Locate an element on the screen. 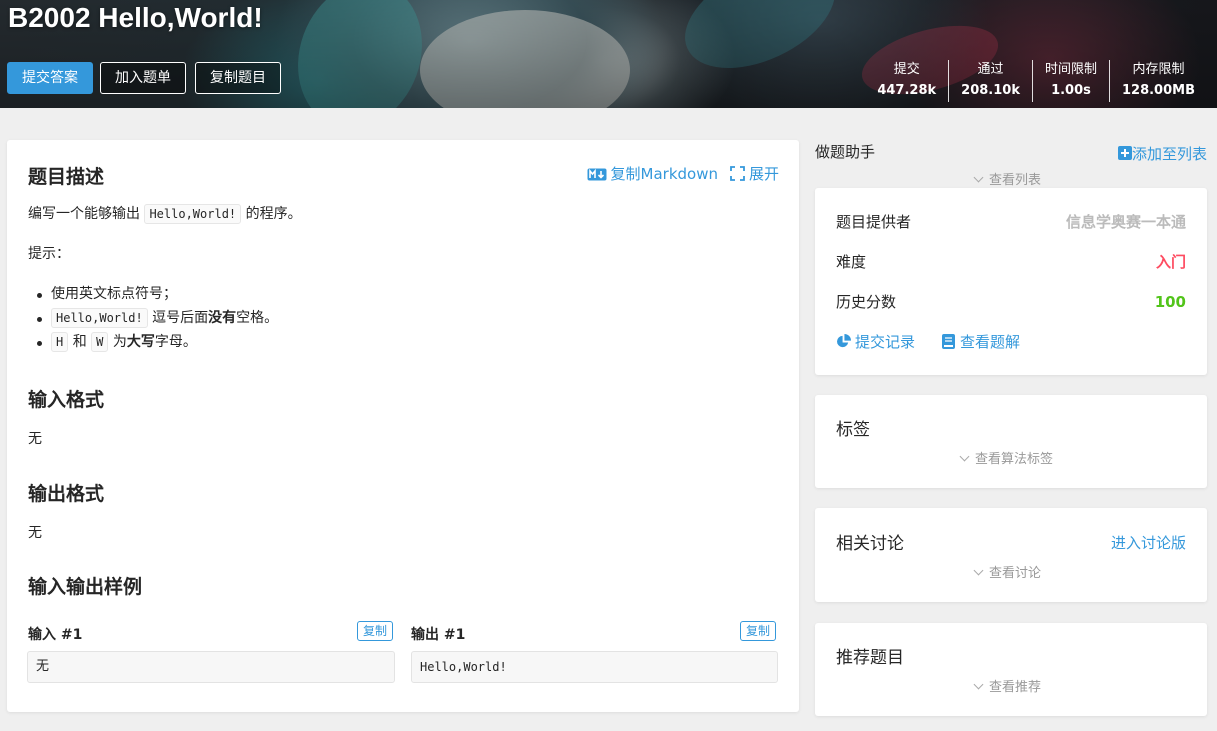 This screenshot has height=731, width=1217. stat-value: 1.00s is located at coordinates (1071, 90).